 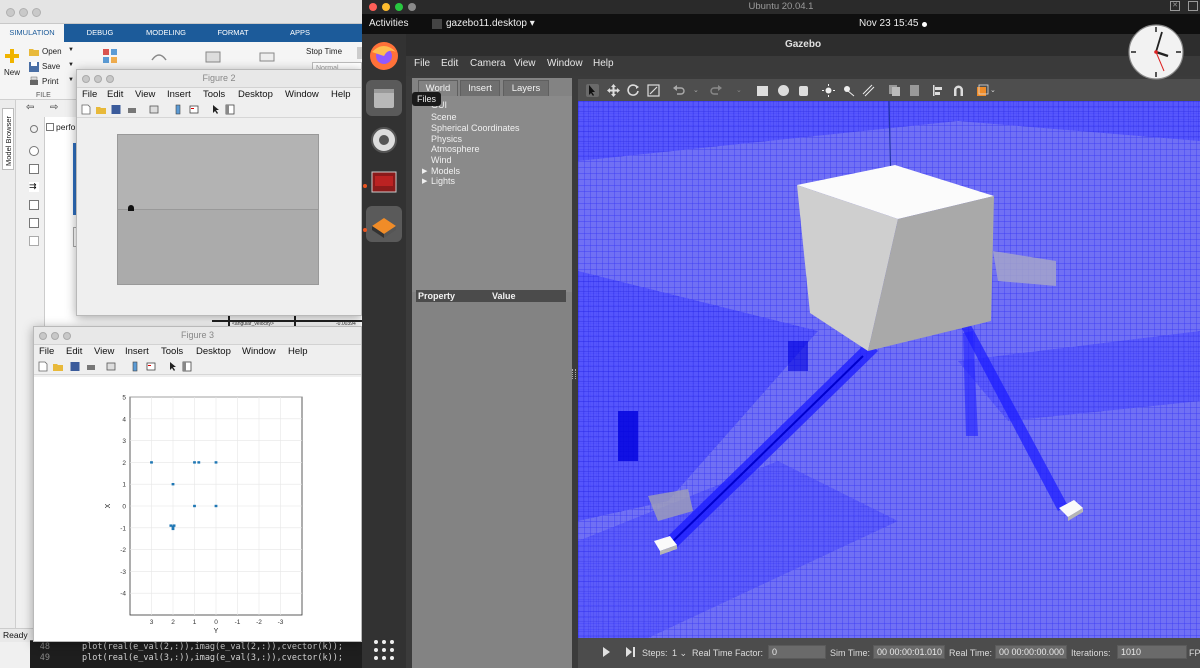 I want to click on new-figure-icon, so click(x=86, y=109).